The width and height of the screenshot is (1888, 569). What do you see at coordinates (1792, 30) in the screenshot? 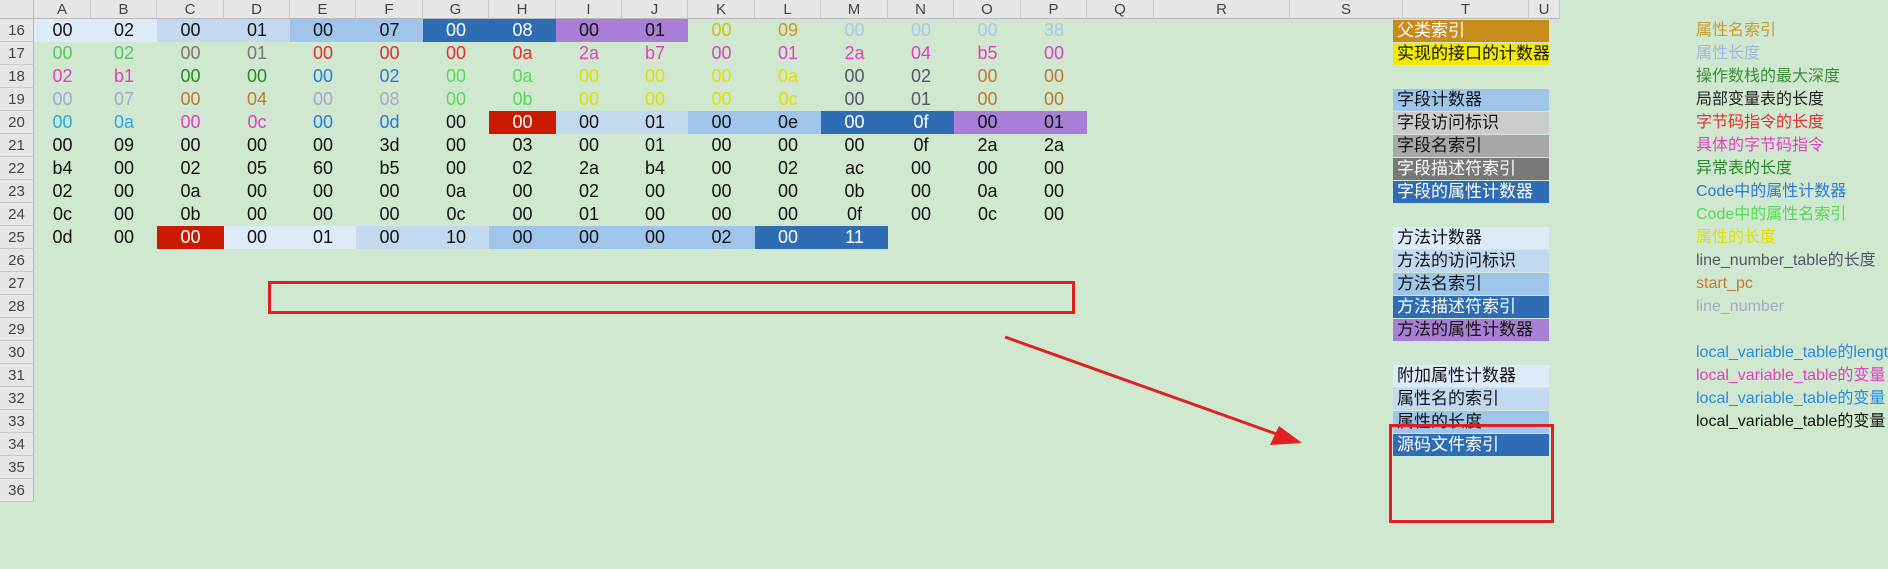
I see `legend-label-t: 属性名索引` at bounding box center [1792, 30].